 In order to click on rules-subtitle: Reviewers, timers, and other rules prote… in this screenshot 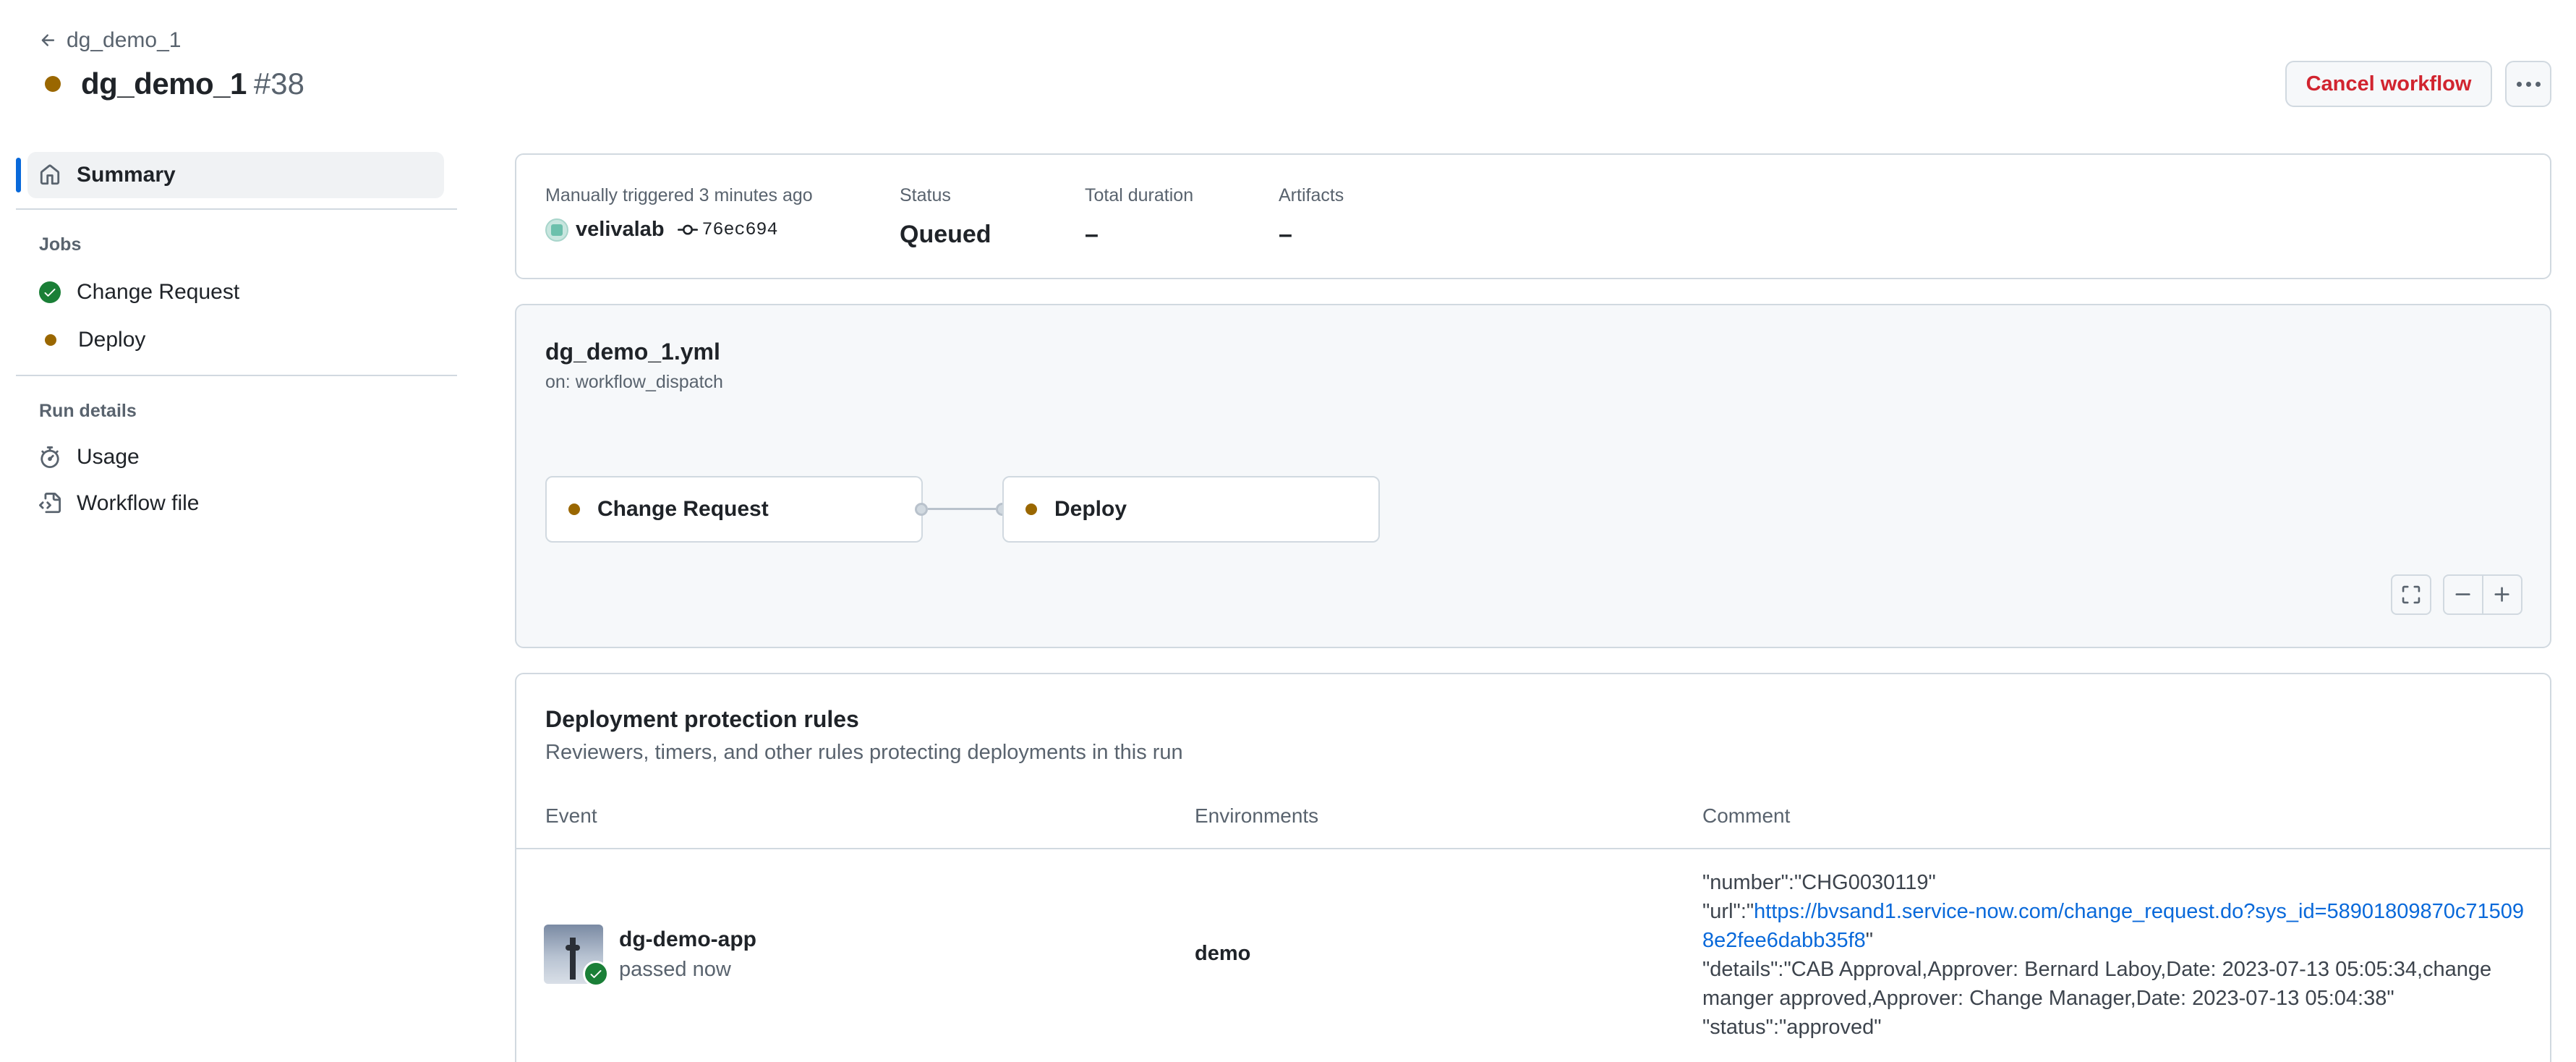, I will do `click(864, 752)`.